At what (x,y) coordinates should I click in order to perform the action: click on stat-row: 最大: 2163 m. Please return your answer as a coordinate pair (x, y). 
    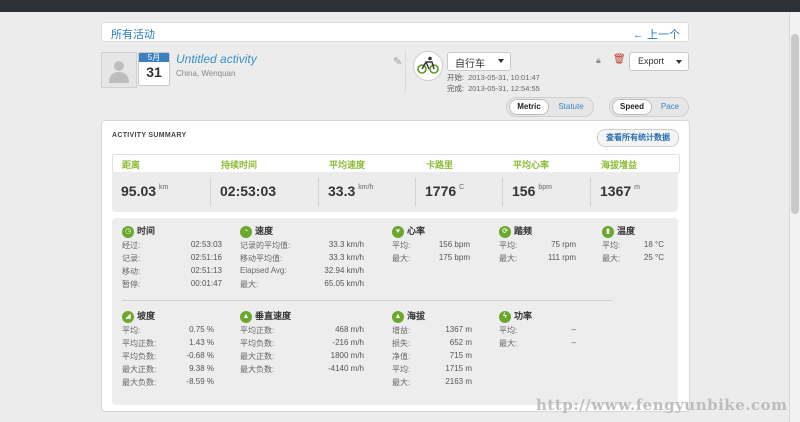
    Looking at the image, I should click on (433, 381).